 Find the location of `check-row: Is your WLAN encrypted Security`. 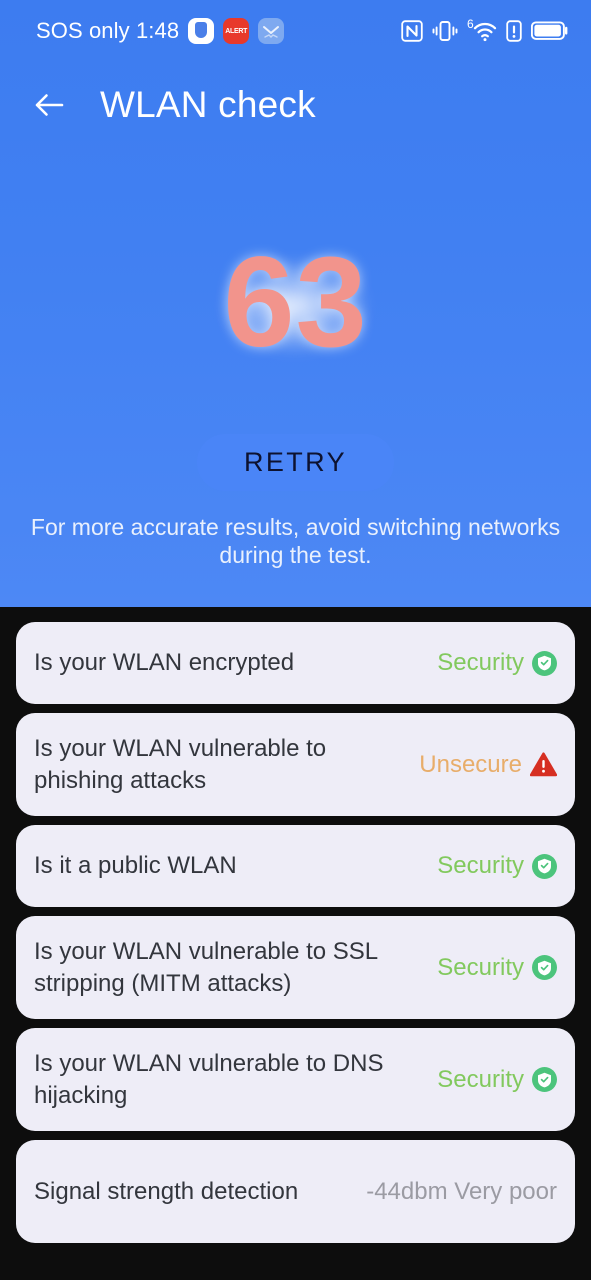

check-row: Is your WLAN encrypted Security is located at coordinates (295, 663).